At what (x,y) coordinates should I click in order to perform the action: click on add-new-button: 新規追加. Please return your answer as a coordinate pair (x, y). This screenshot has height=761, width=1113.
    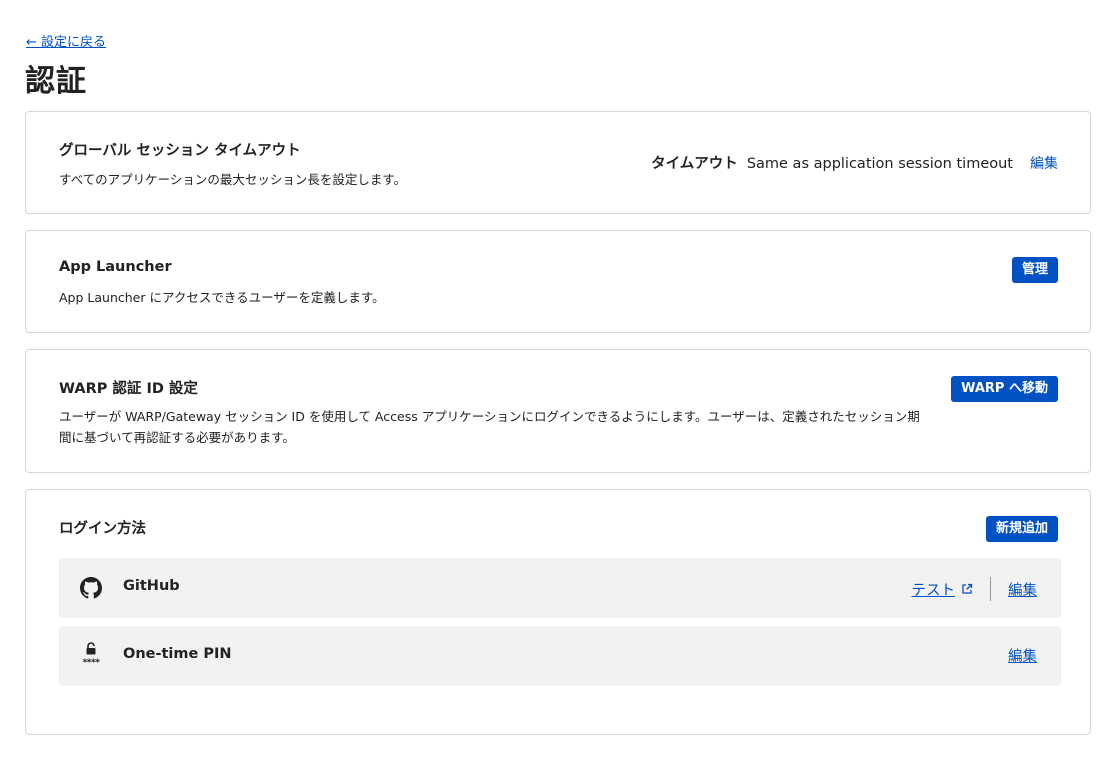
    Looking at the image, I should click on (1021, 529).